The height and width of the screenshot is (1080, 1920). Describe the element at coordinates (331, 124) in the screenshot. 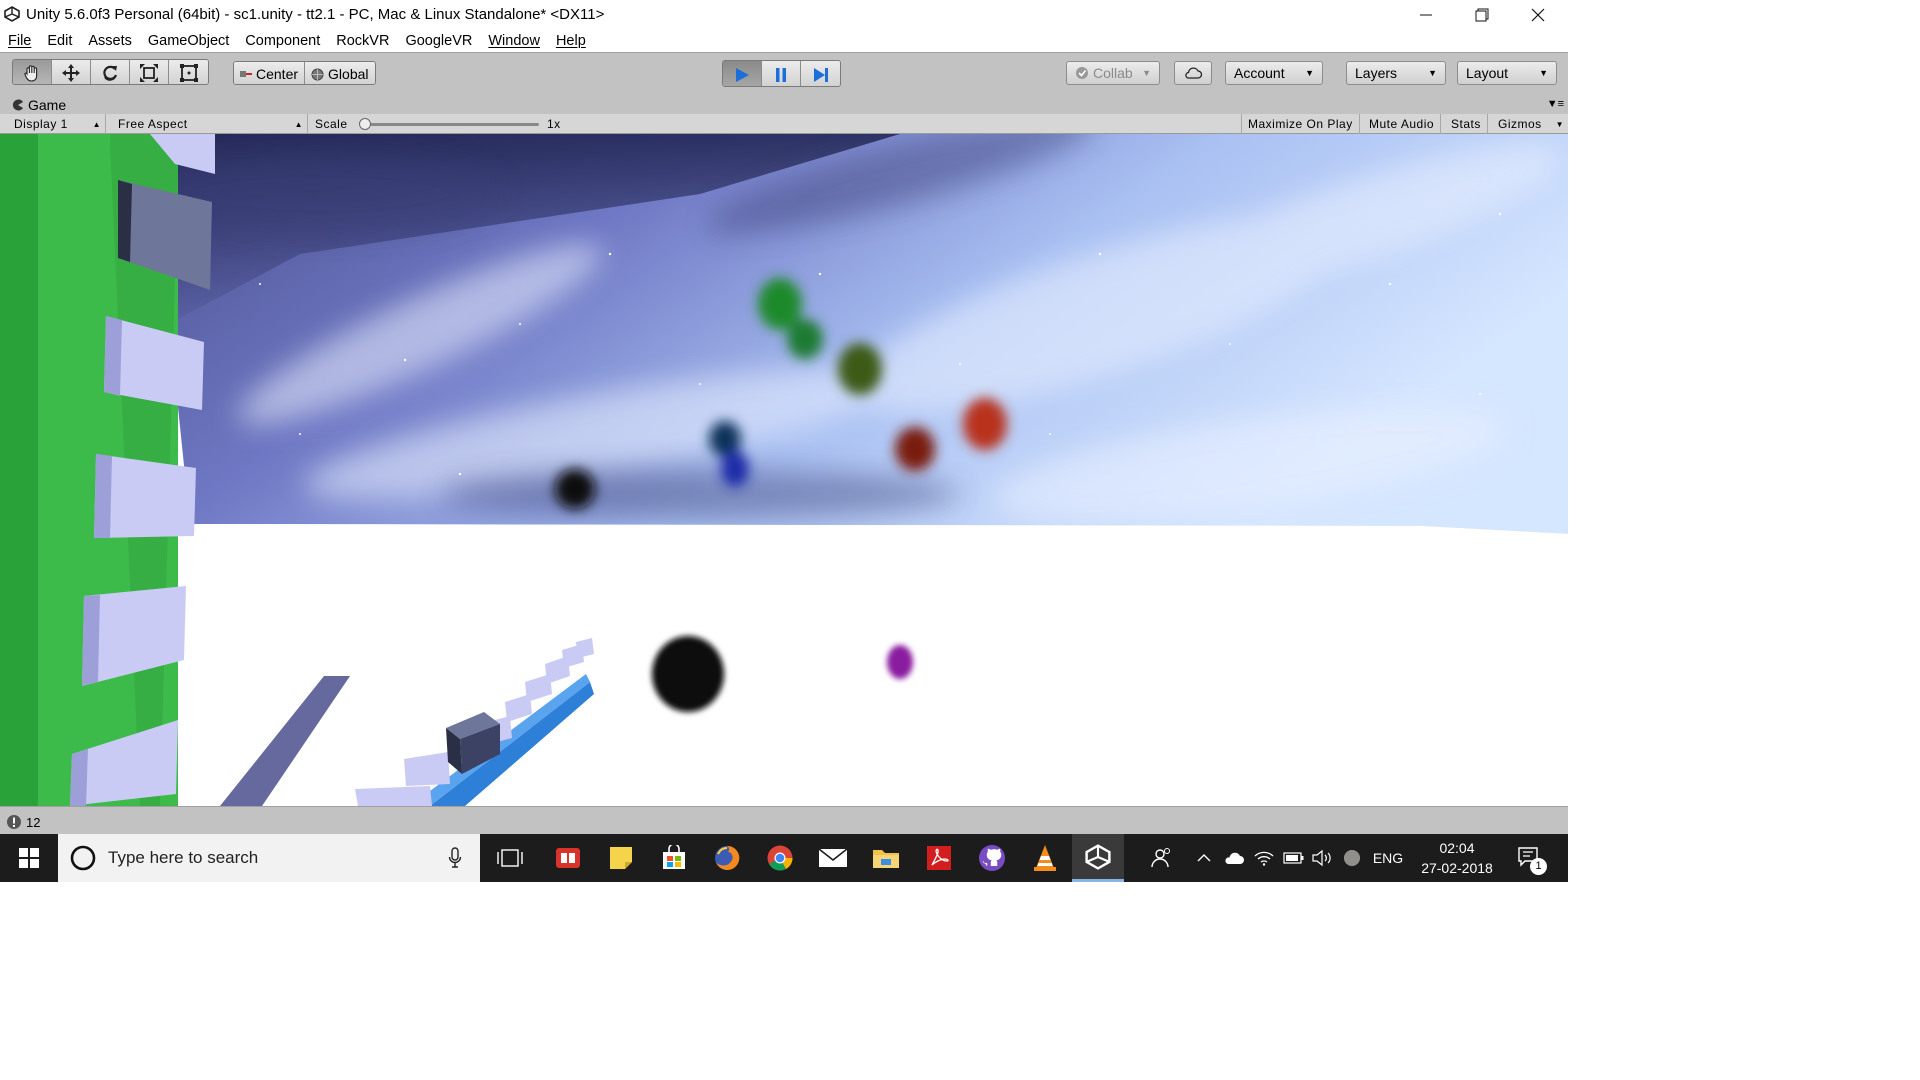

I see `scale-label: Scale` at that location.